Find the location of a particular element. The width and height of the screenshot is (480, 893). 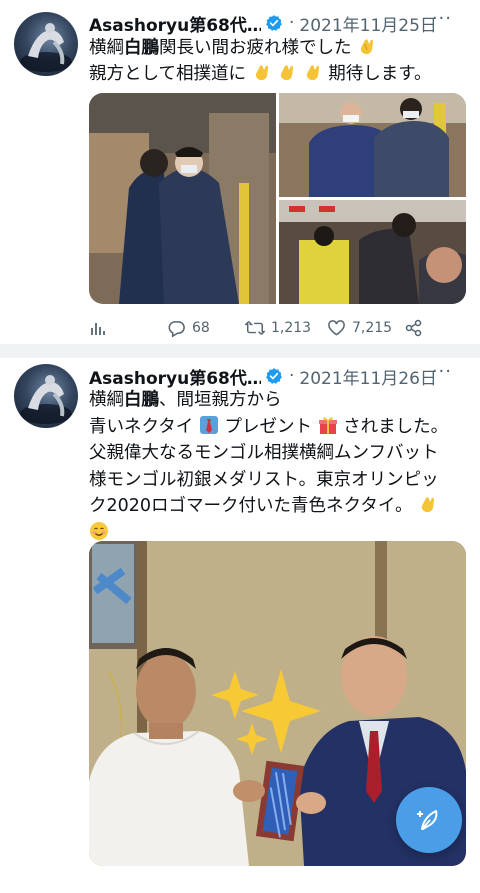

tweet-actions: 68 1,213 7,215 is located at coordinates (264, 328).